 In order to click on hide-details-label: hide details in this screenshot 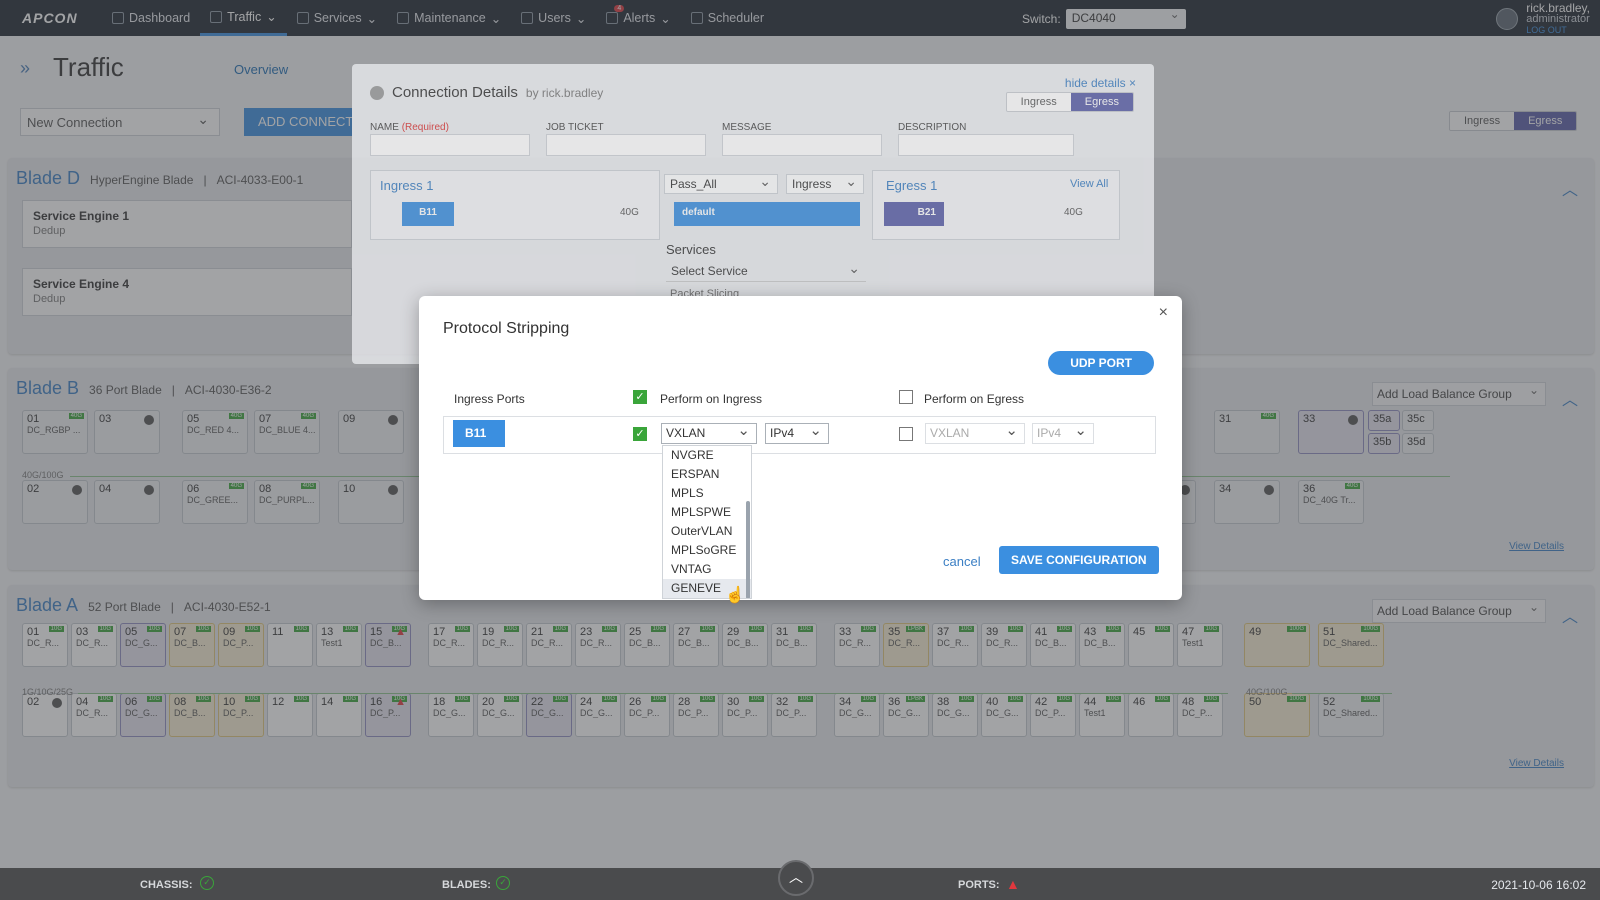, I will do `click(1095, 83)`.